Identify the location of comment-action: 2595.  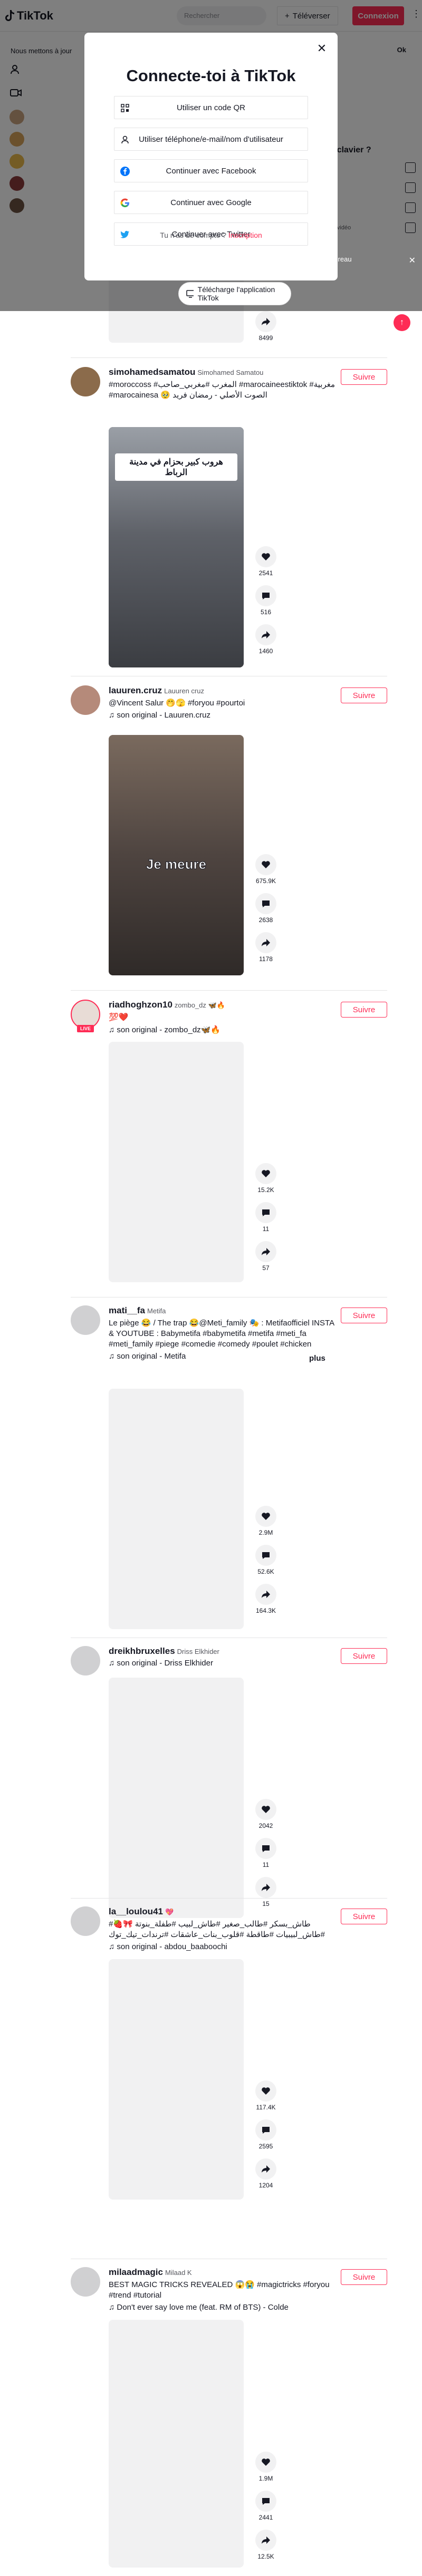
(266, 2134).